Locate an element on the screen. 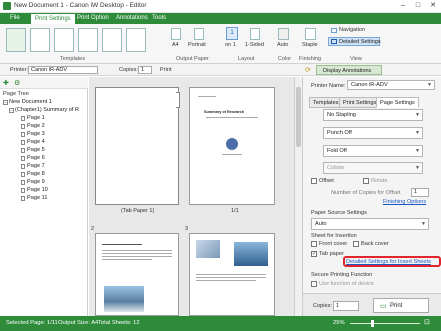  print-button-panel: ▭ Print is located at coordinates (401, 305).